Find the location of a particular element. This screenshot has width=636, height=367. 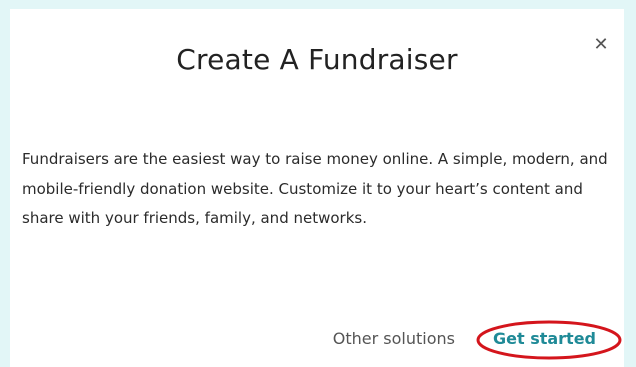

close-button: ✕ is located at coordinates (601, 44).